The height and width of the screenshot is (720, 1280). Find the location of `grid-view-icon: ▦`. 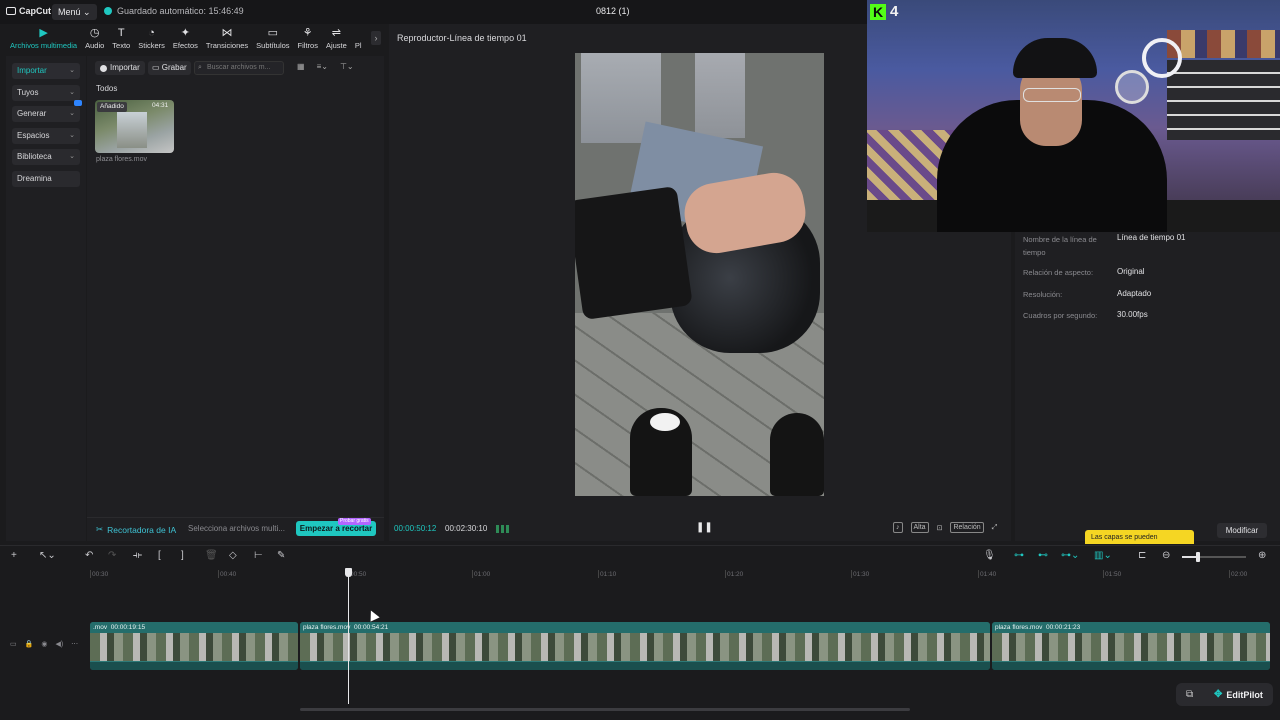

grid-view-icon: ▦ is located at coordinates (301, 66).